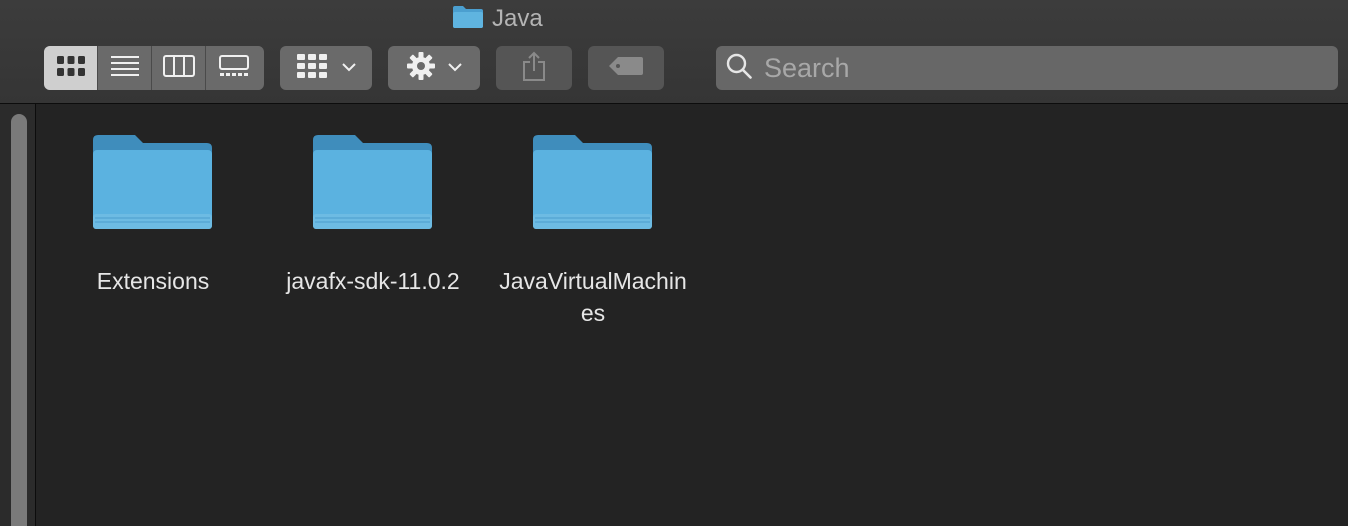  I want to click on grid-icon, so click(71, 68).